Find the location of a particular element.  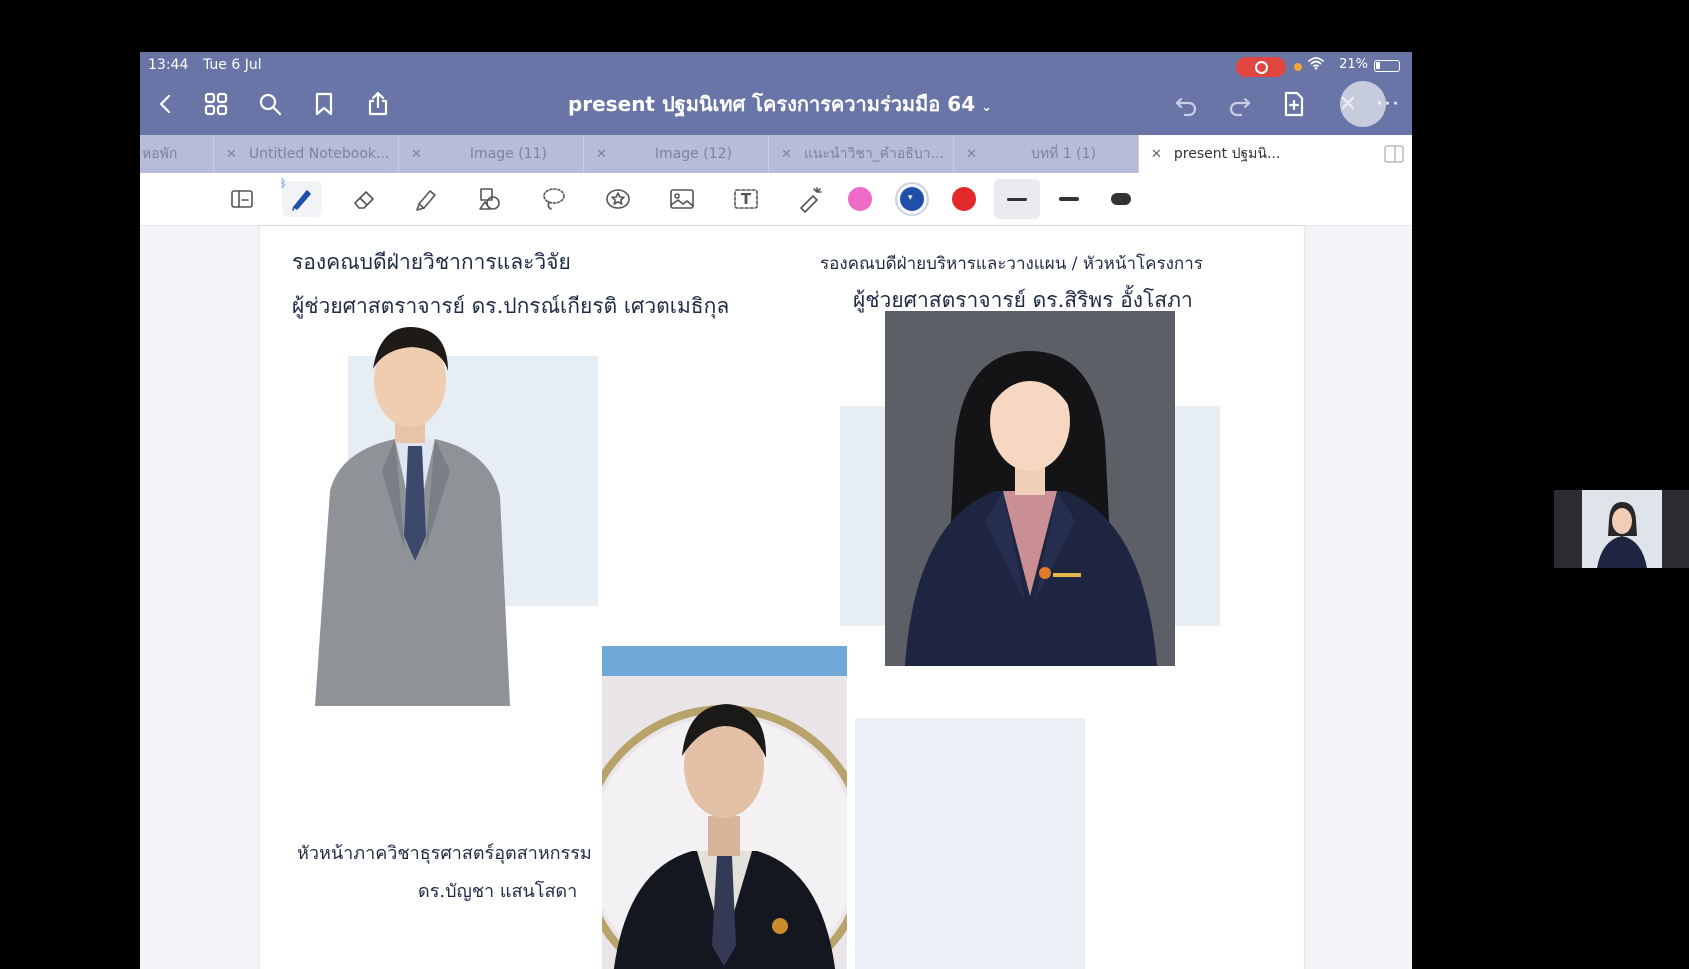

share-icon is located at coordinates (378, 103).